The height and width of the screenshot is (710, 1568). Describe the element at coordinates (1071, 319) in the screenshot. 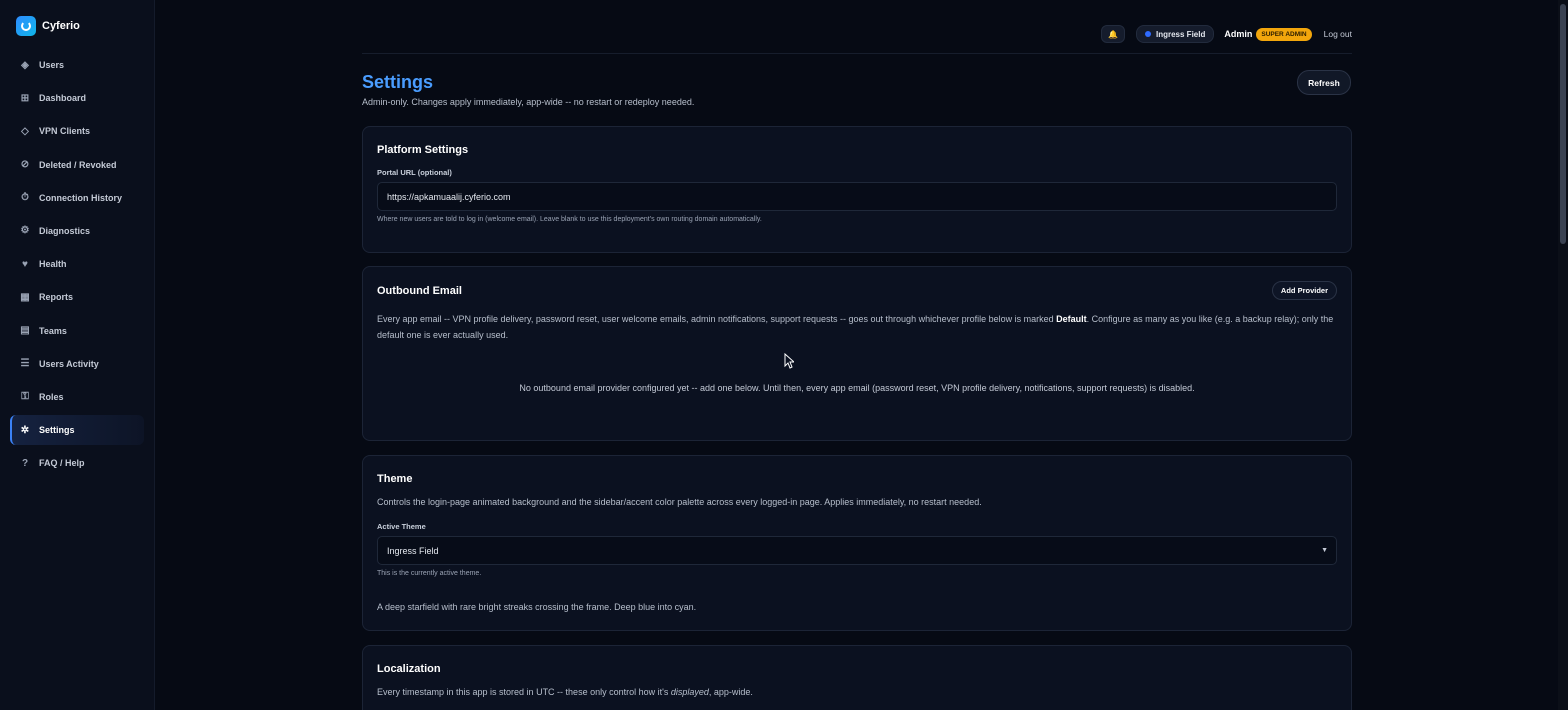

I see `email-description-default: Default` at that location.